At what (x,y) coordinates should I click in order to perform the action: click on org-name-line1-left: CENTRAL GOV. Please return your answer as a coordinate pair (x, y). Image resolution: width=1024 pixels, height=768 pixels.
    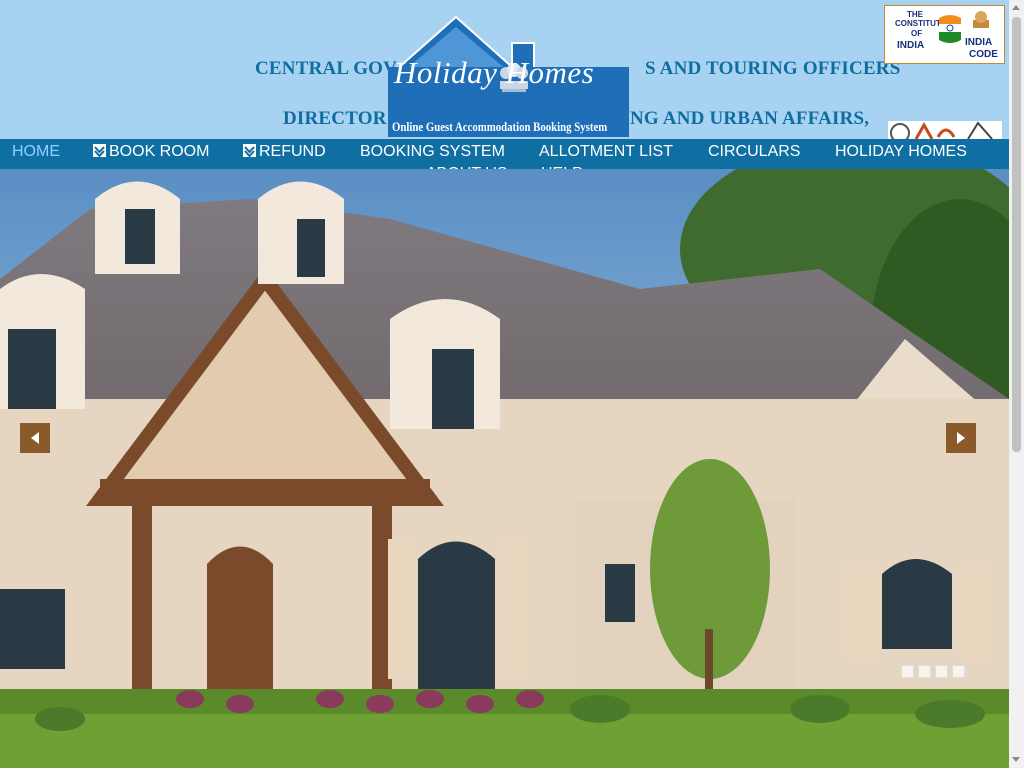
    Looking at the image, I should click on (326, 68).